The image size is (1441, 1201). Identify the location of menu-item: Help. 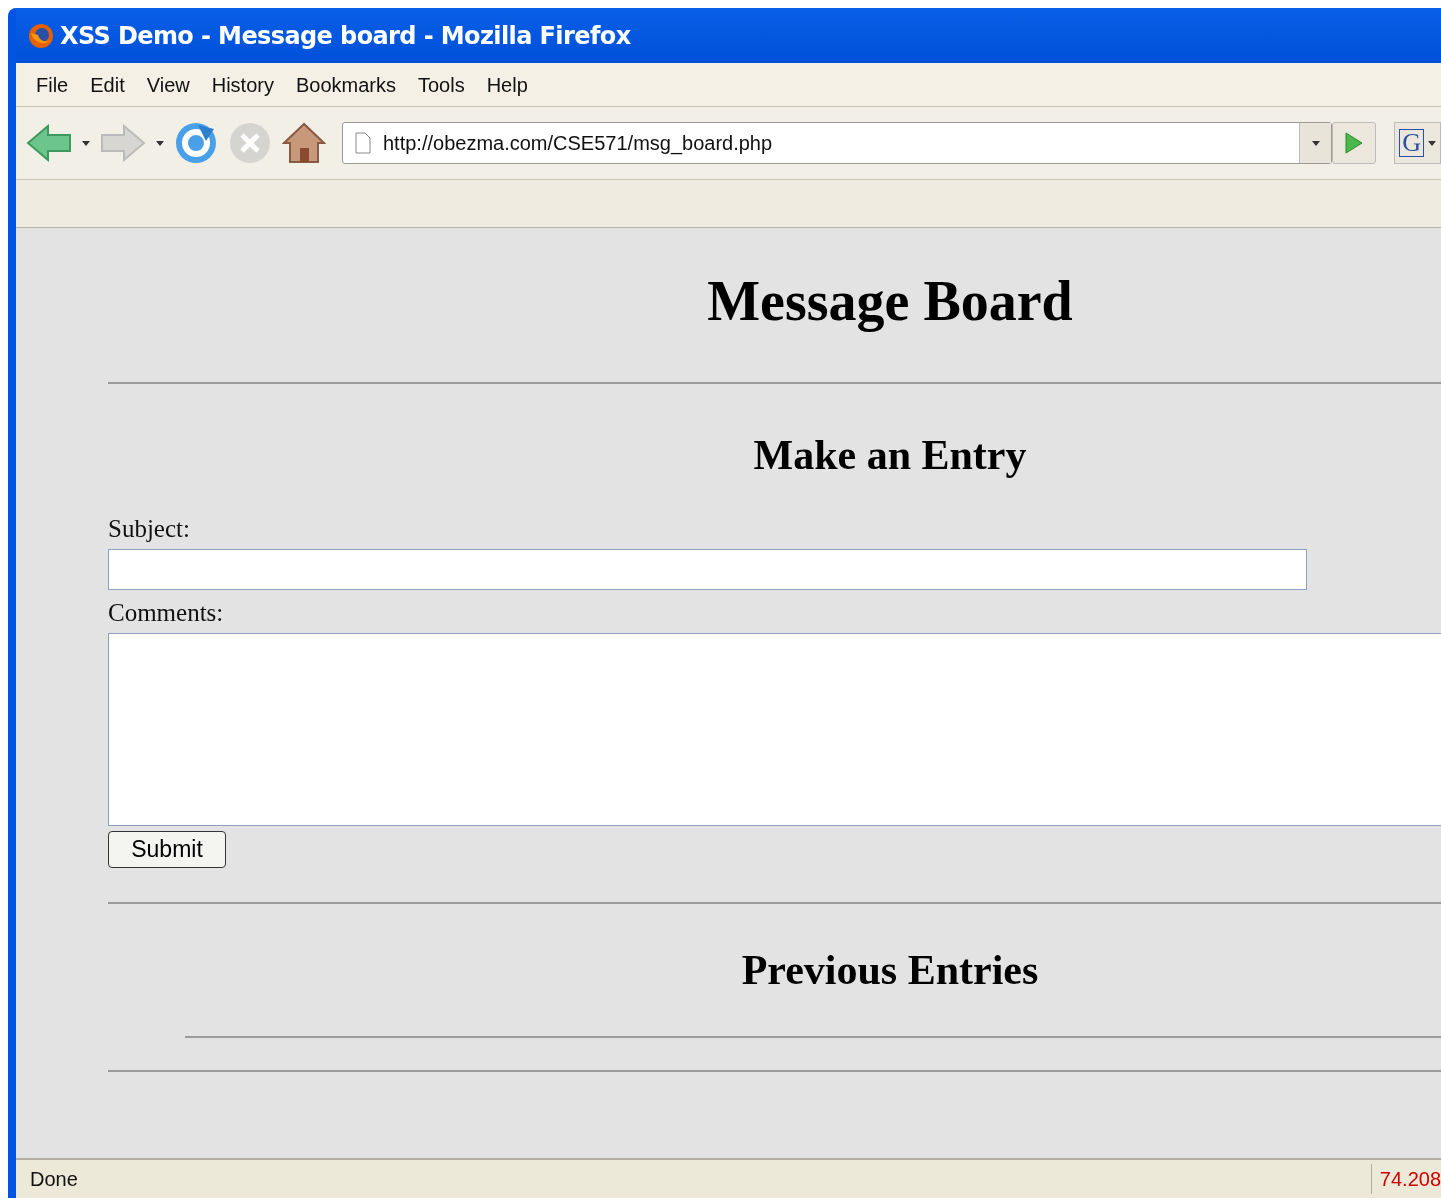
(507, 84).